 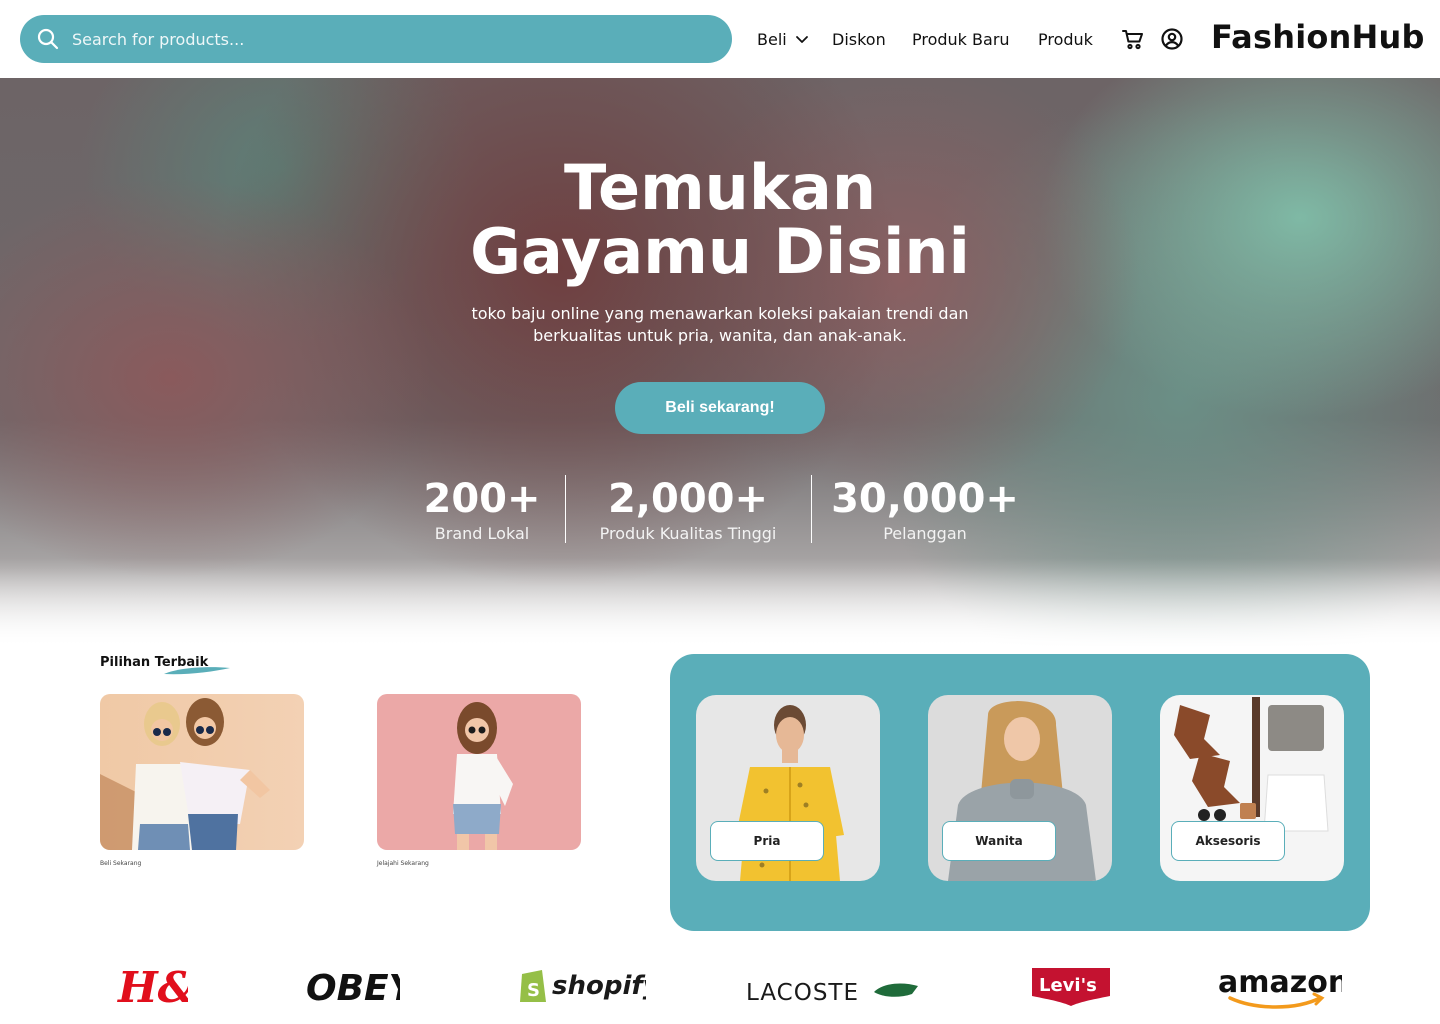 I want to click on svg-text: S, so click(x=533, y=990).